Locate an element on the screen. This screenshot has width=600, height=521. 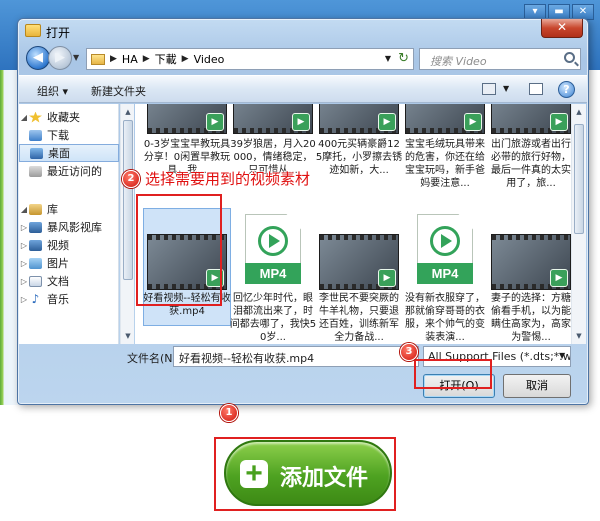
documents-icon is located at coordinates (35, 281).